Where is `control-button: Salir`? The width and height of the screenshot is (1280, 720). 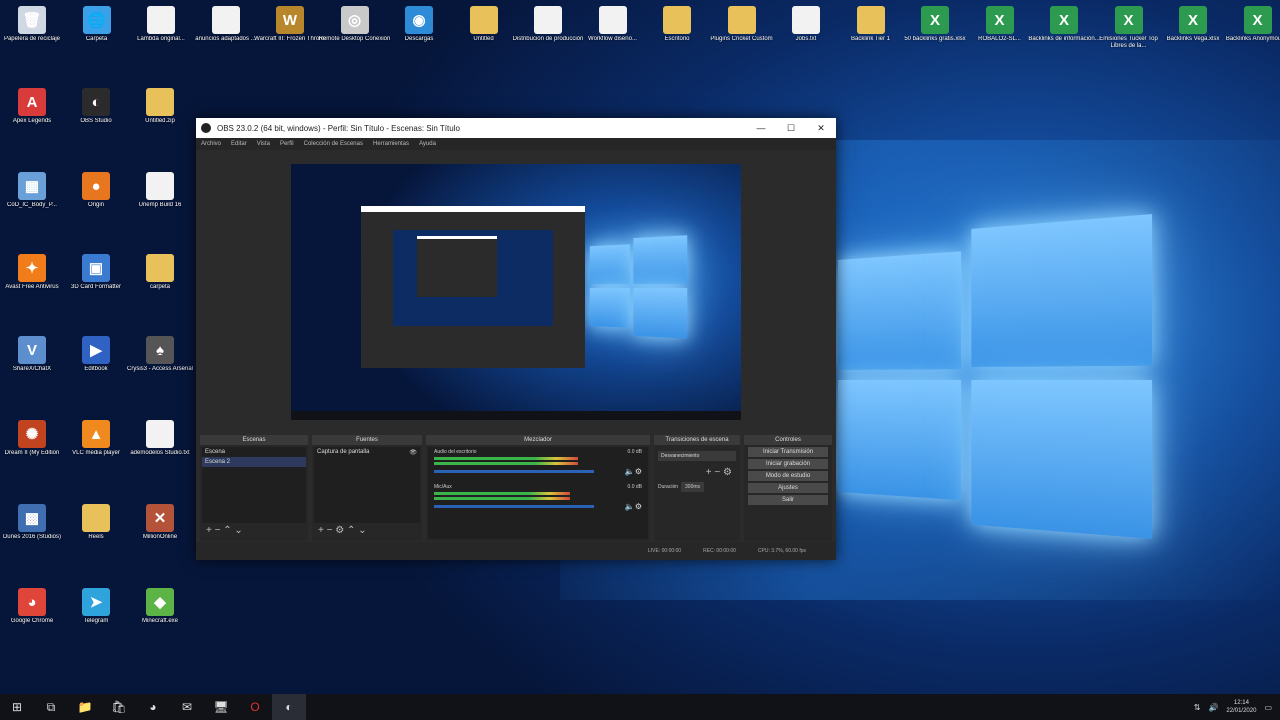
control-button: Salir is located at coordinates (788, 500).